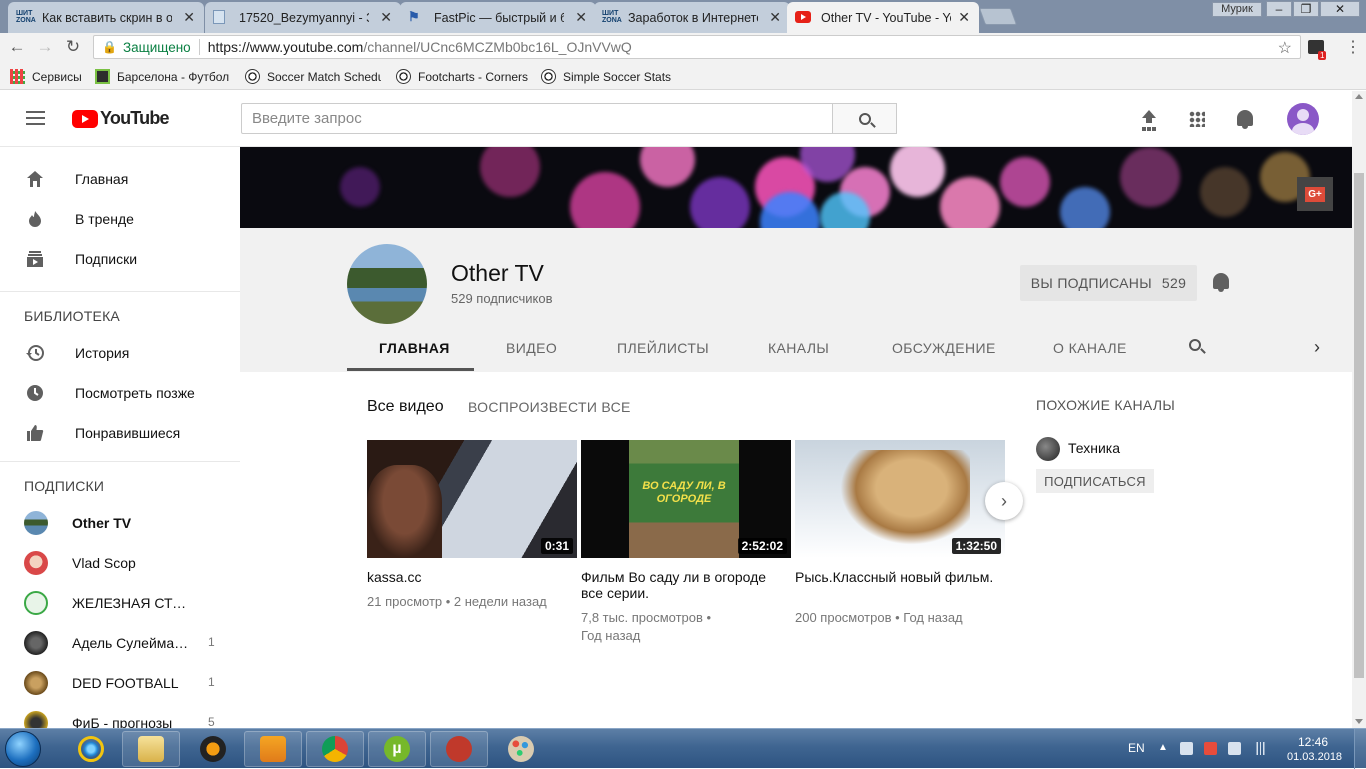 This screenshot has height=769, width=1366. I want to click on youtube-play-icon, so click(85, 118).